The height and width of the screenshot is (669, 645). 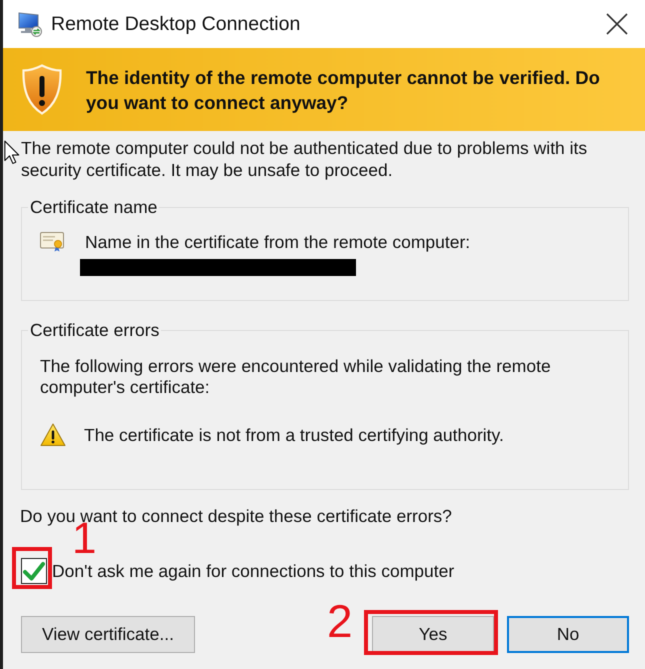 I want to click on checkmark-icon, so click(x=34, y=571).